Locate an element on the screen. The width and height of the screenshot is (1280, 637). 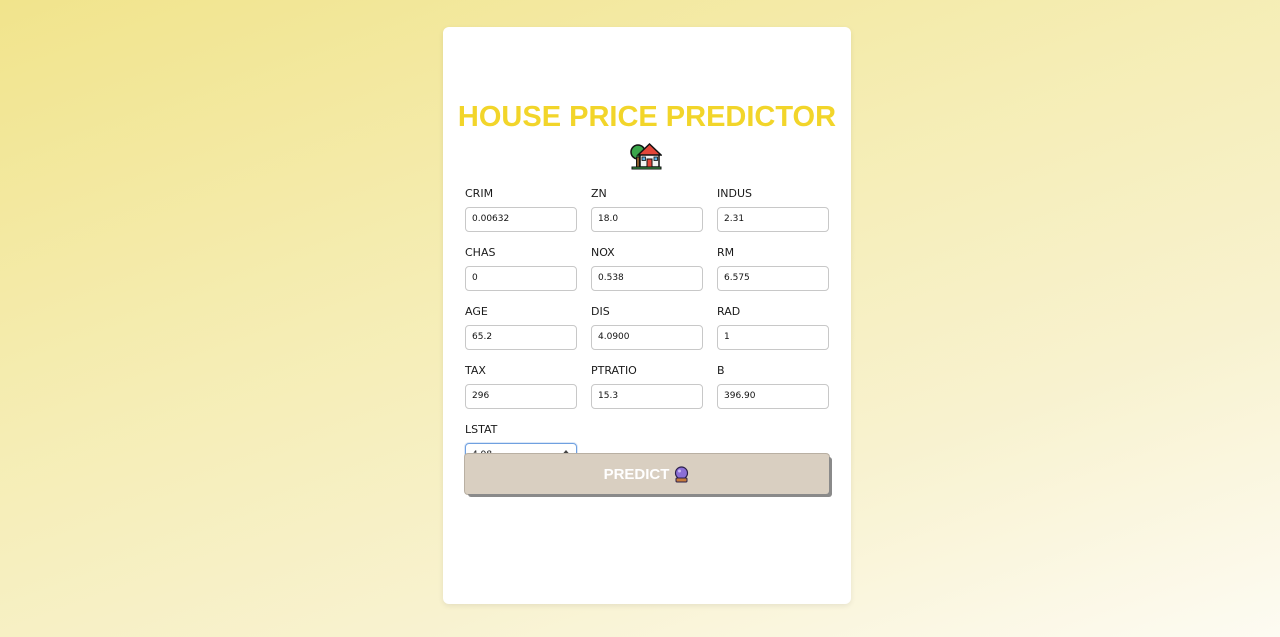
field-nox: NOX 0.538 is located at coordinates (647, 268).